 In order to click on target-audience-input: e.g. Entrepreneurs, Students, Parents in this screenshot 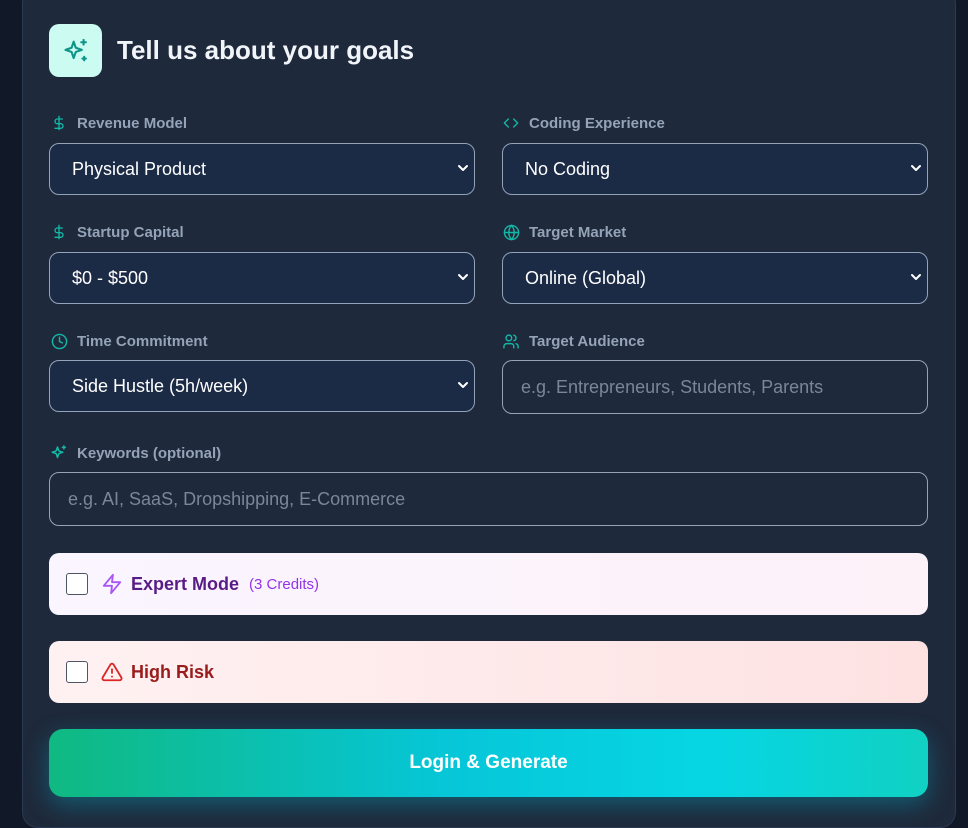, I will do `click(715, 387)`.